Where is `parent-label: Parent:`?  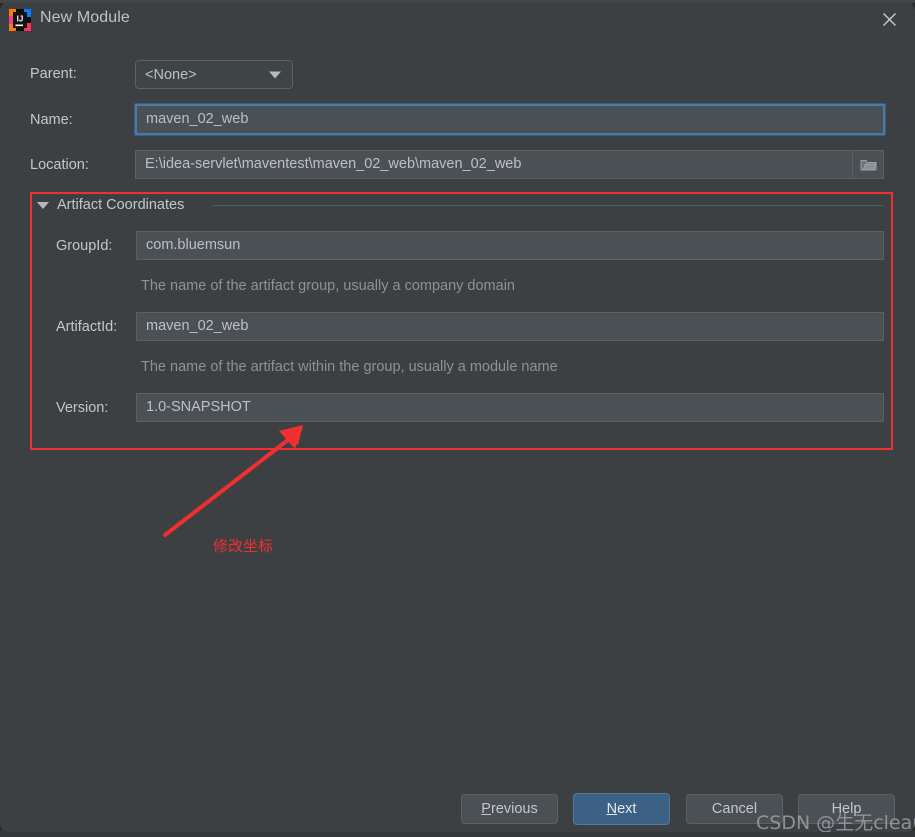 parent-label: Parent: is located at coordinates (53, 74).